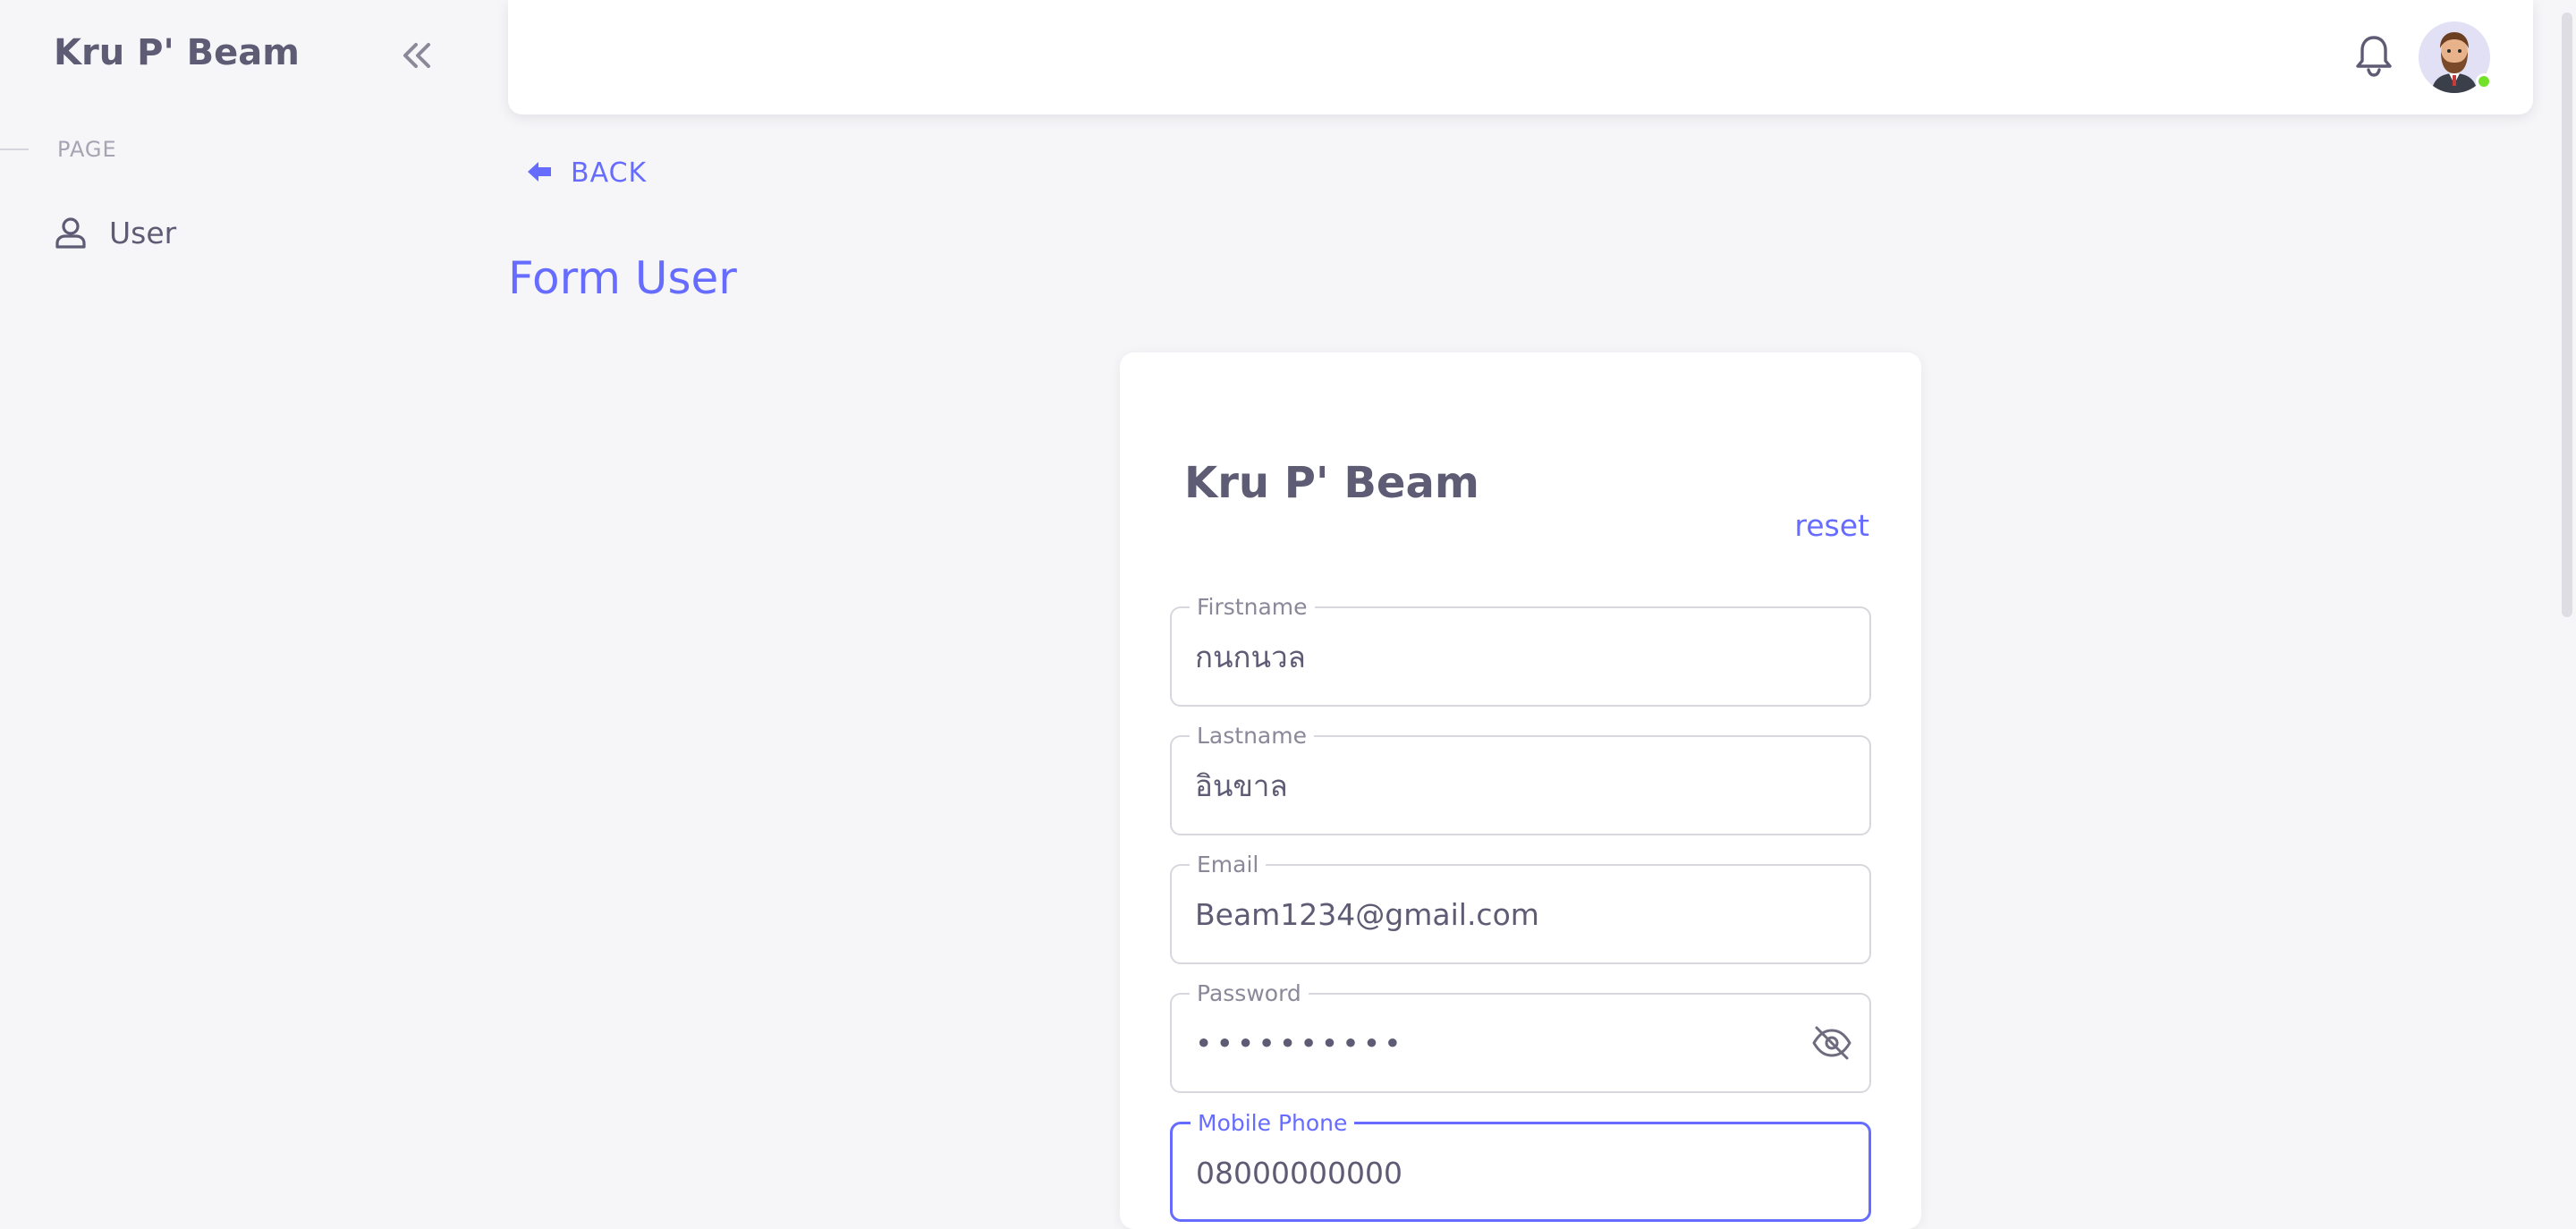 This screenshot has width=2576, height=1229. Describe the element at coordinates (71, 232) in the screenshot. I see `user-icon` at that location.